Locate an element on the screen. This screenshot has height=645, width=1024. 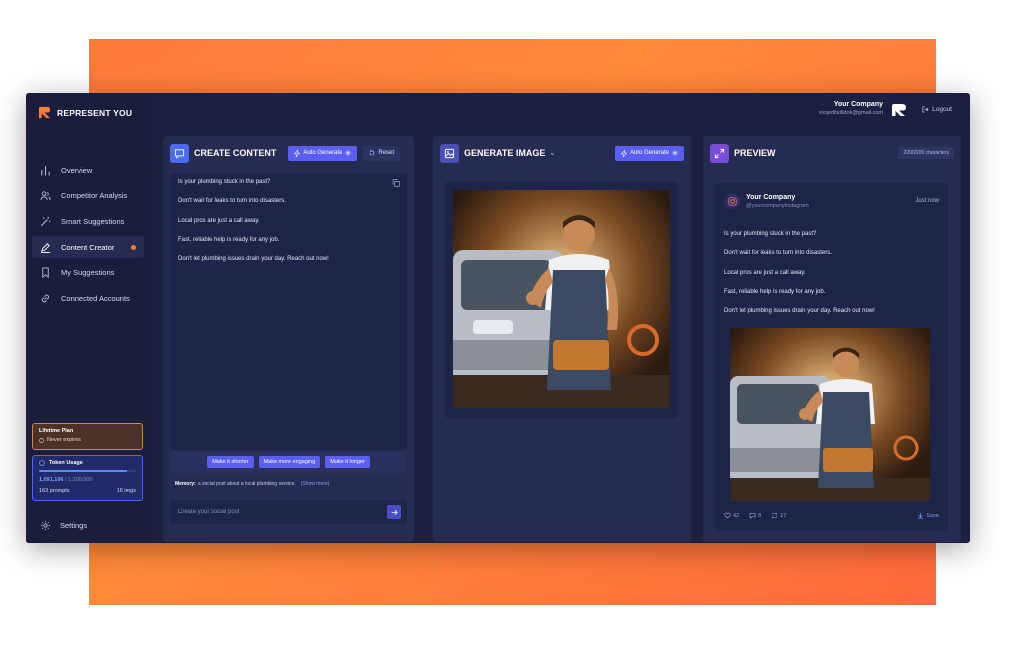
token-usage-bar-fill is located at coordinates (83, 471).